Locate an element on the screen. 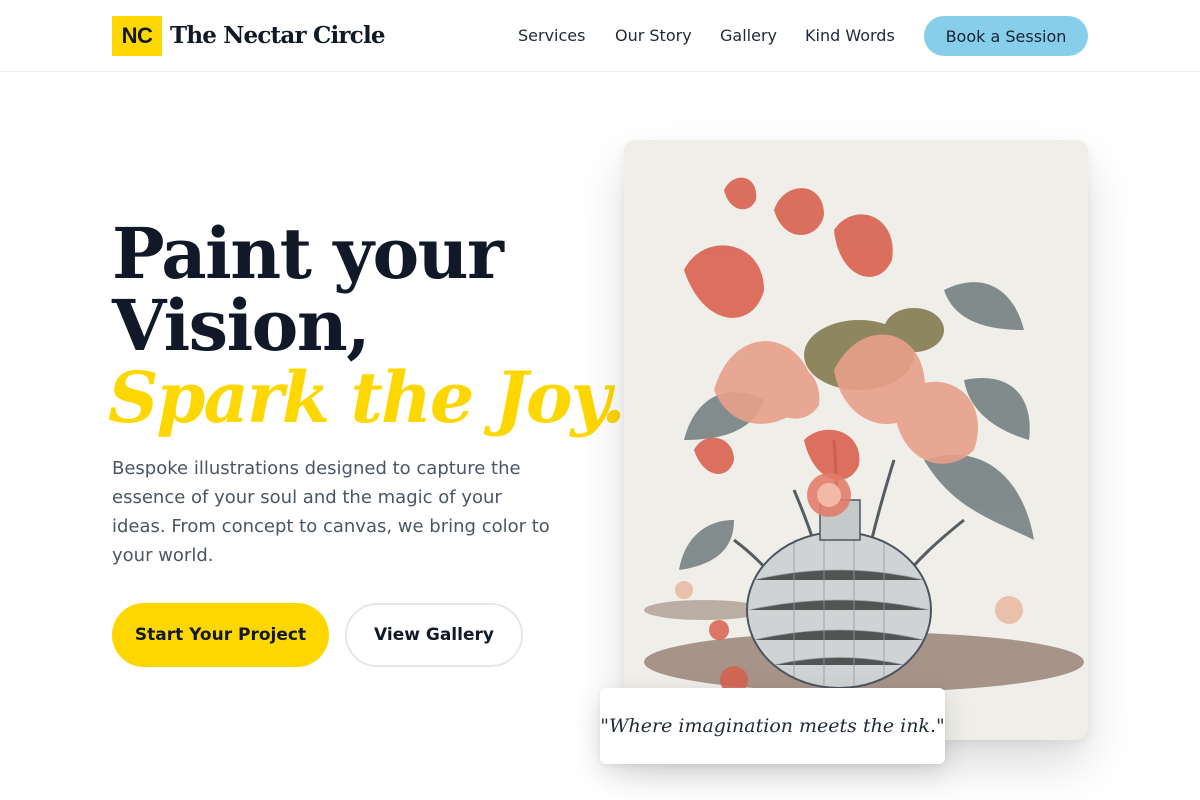 The height and width of the screenshot is (800, 1200). nav-services: Services is located at coordinates (551, 36).